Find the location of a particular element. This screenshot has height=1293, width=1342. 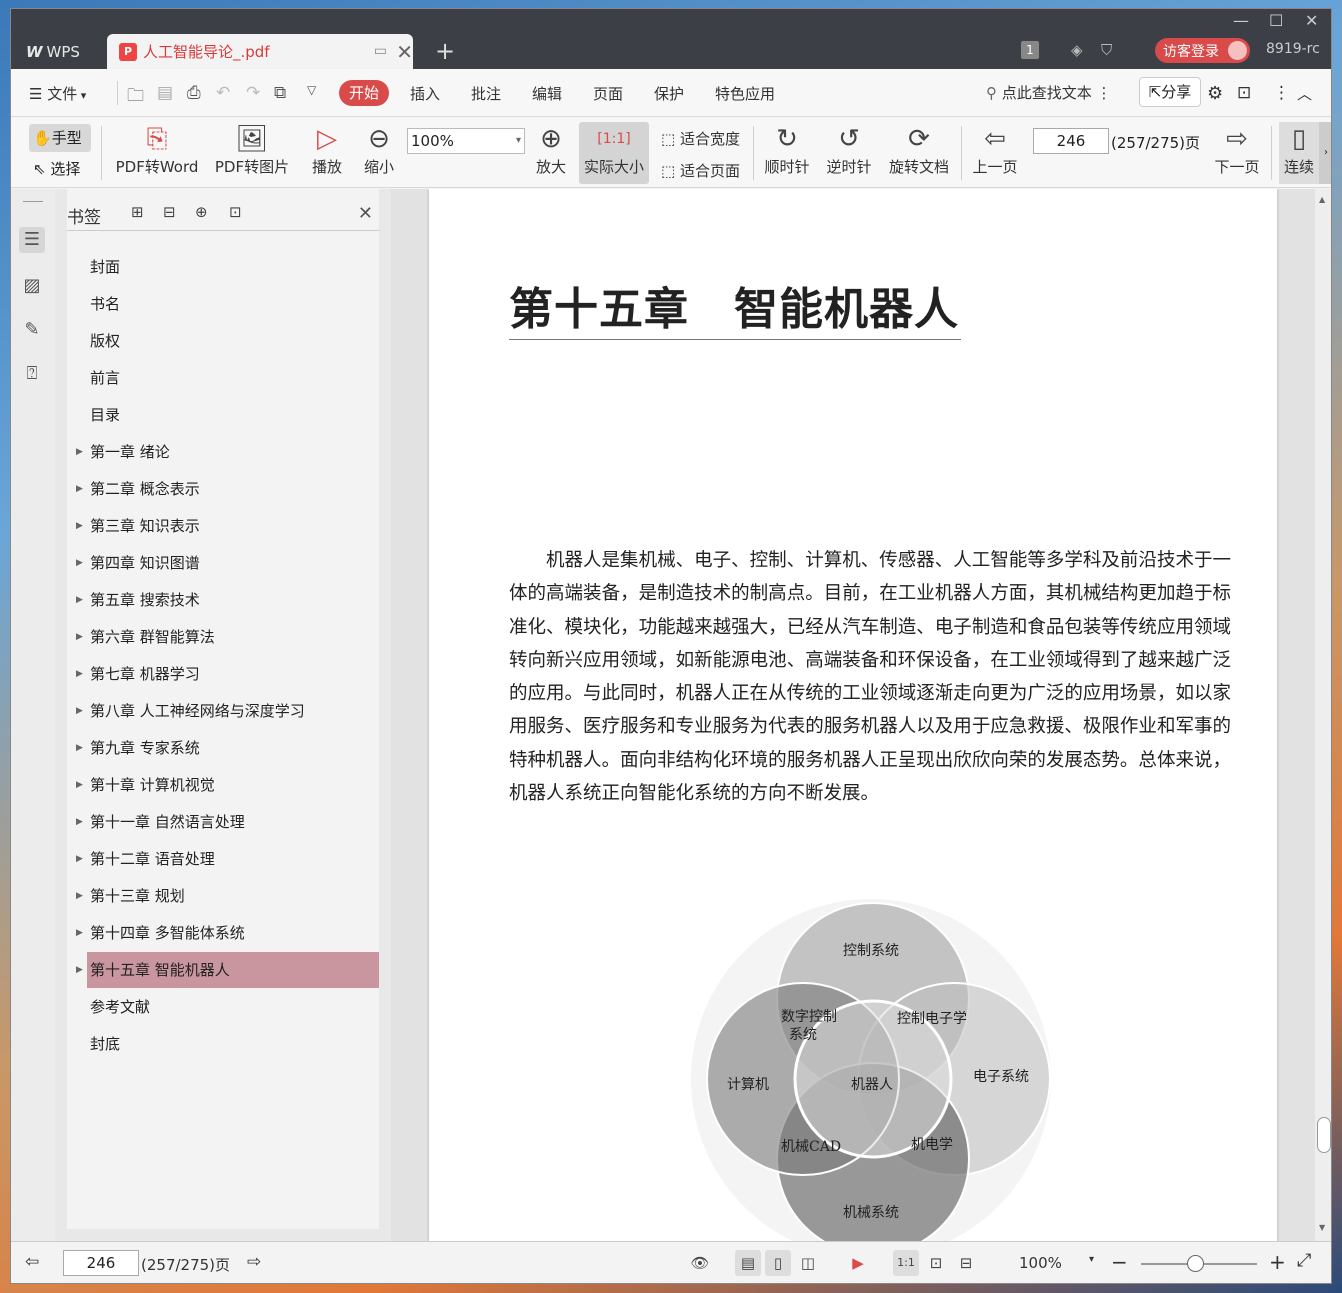

hand-tool-button: ✋手型 is located at coordinates (60, 138).